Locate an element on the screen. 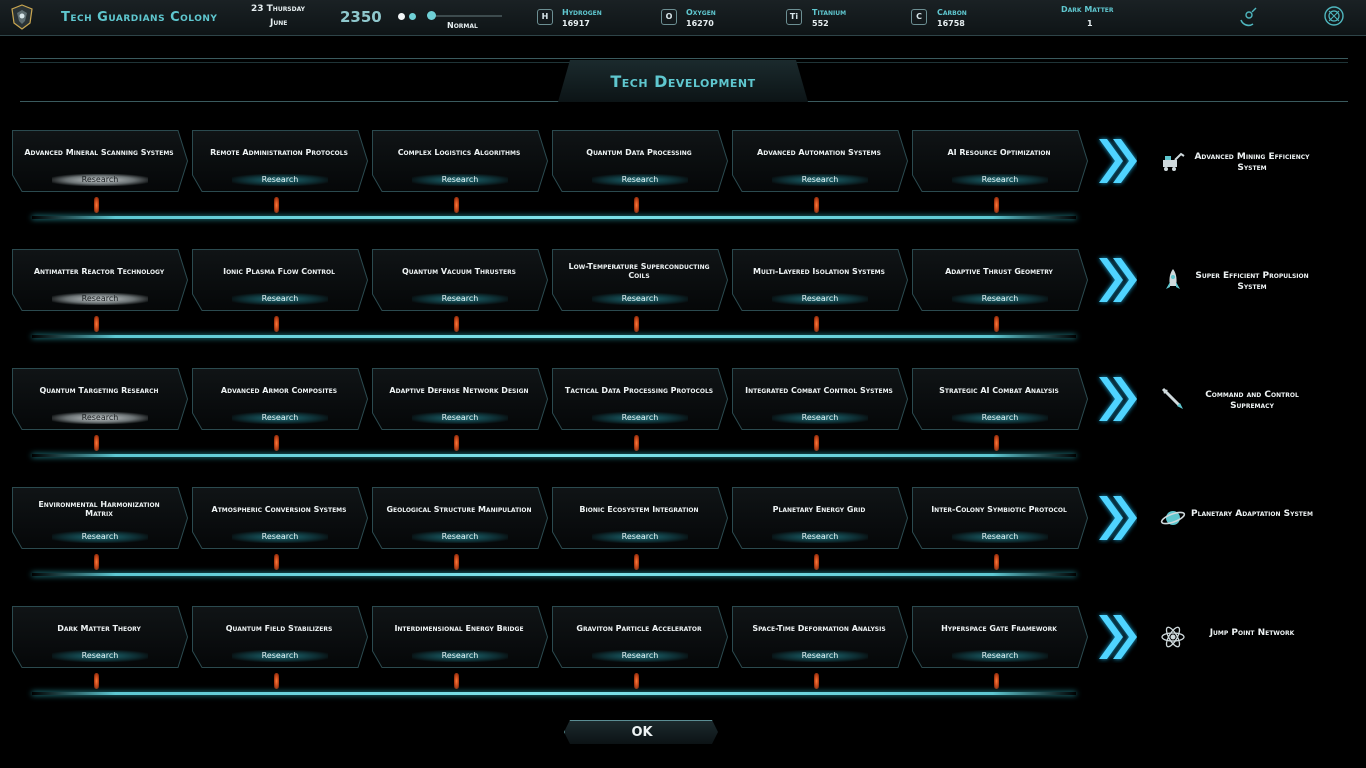  play-toggle is located at coordinates (412, 16).